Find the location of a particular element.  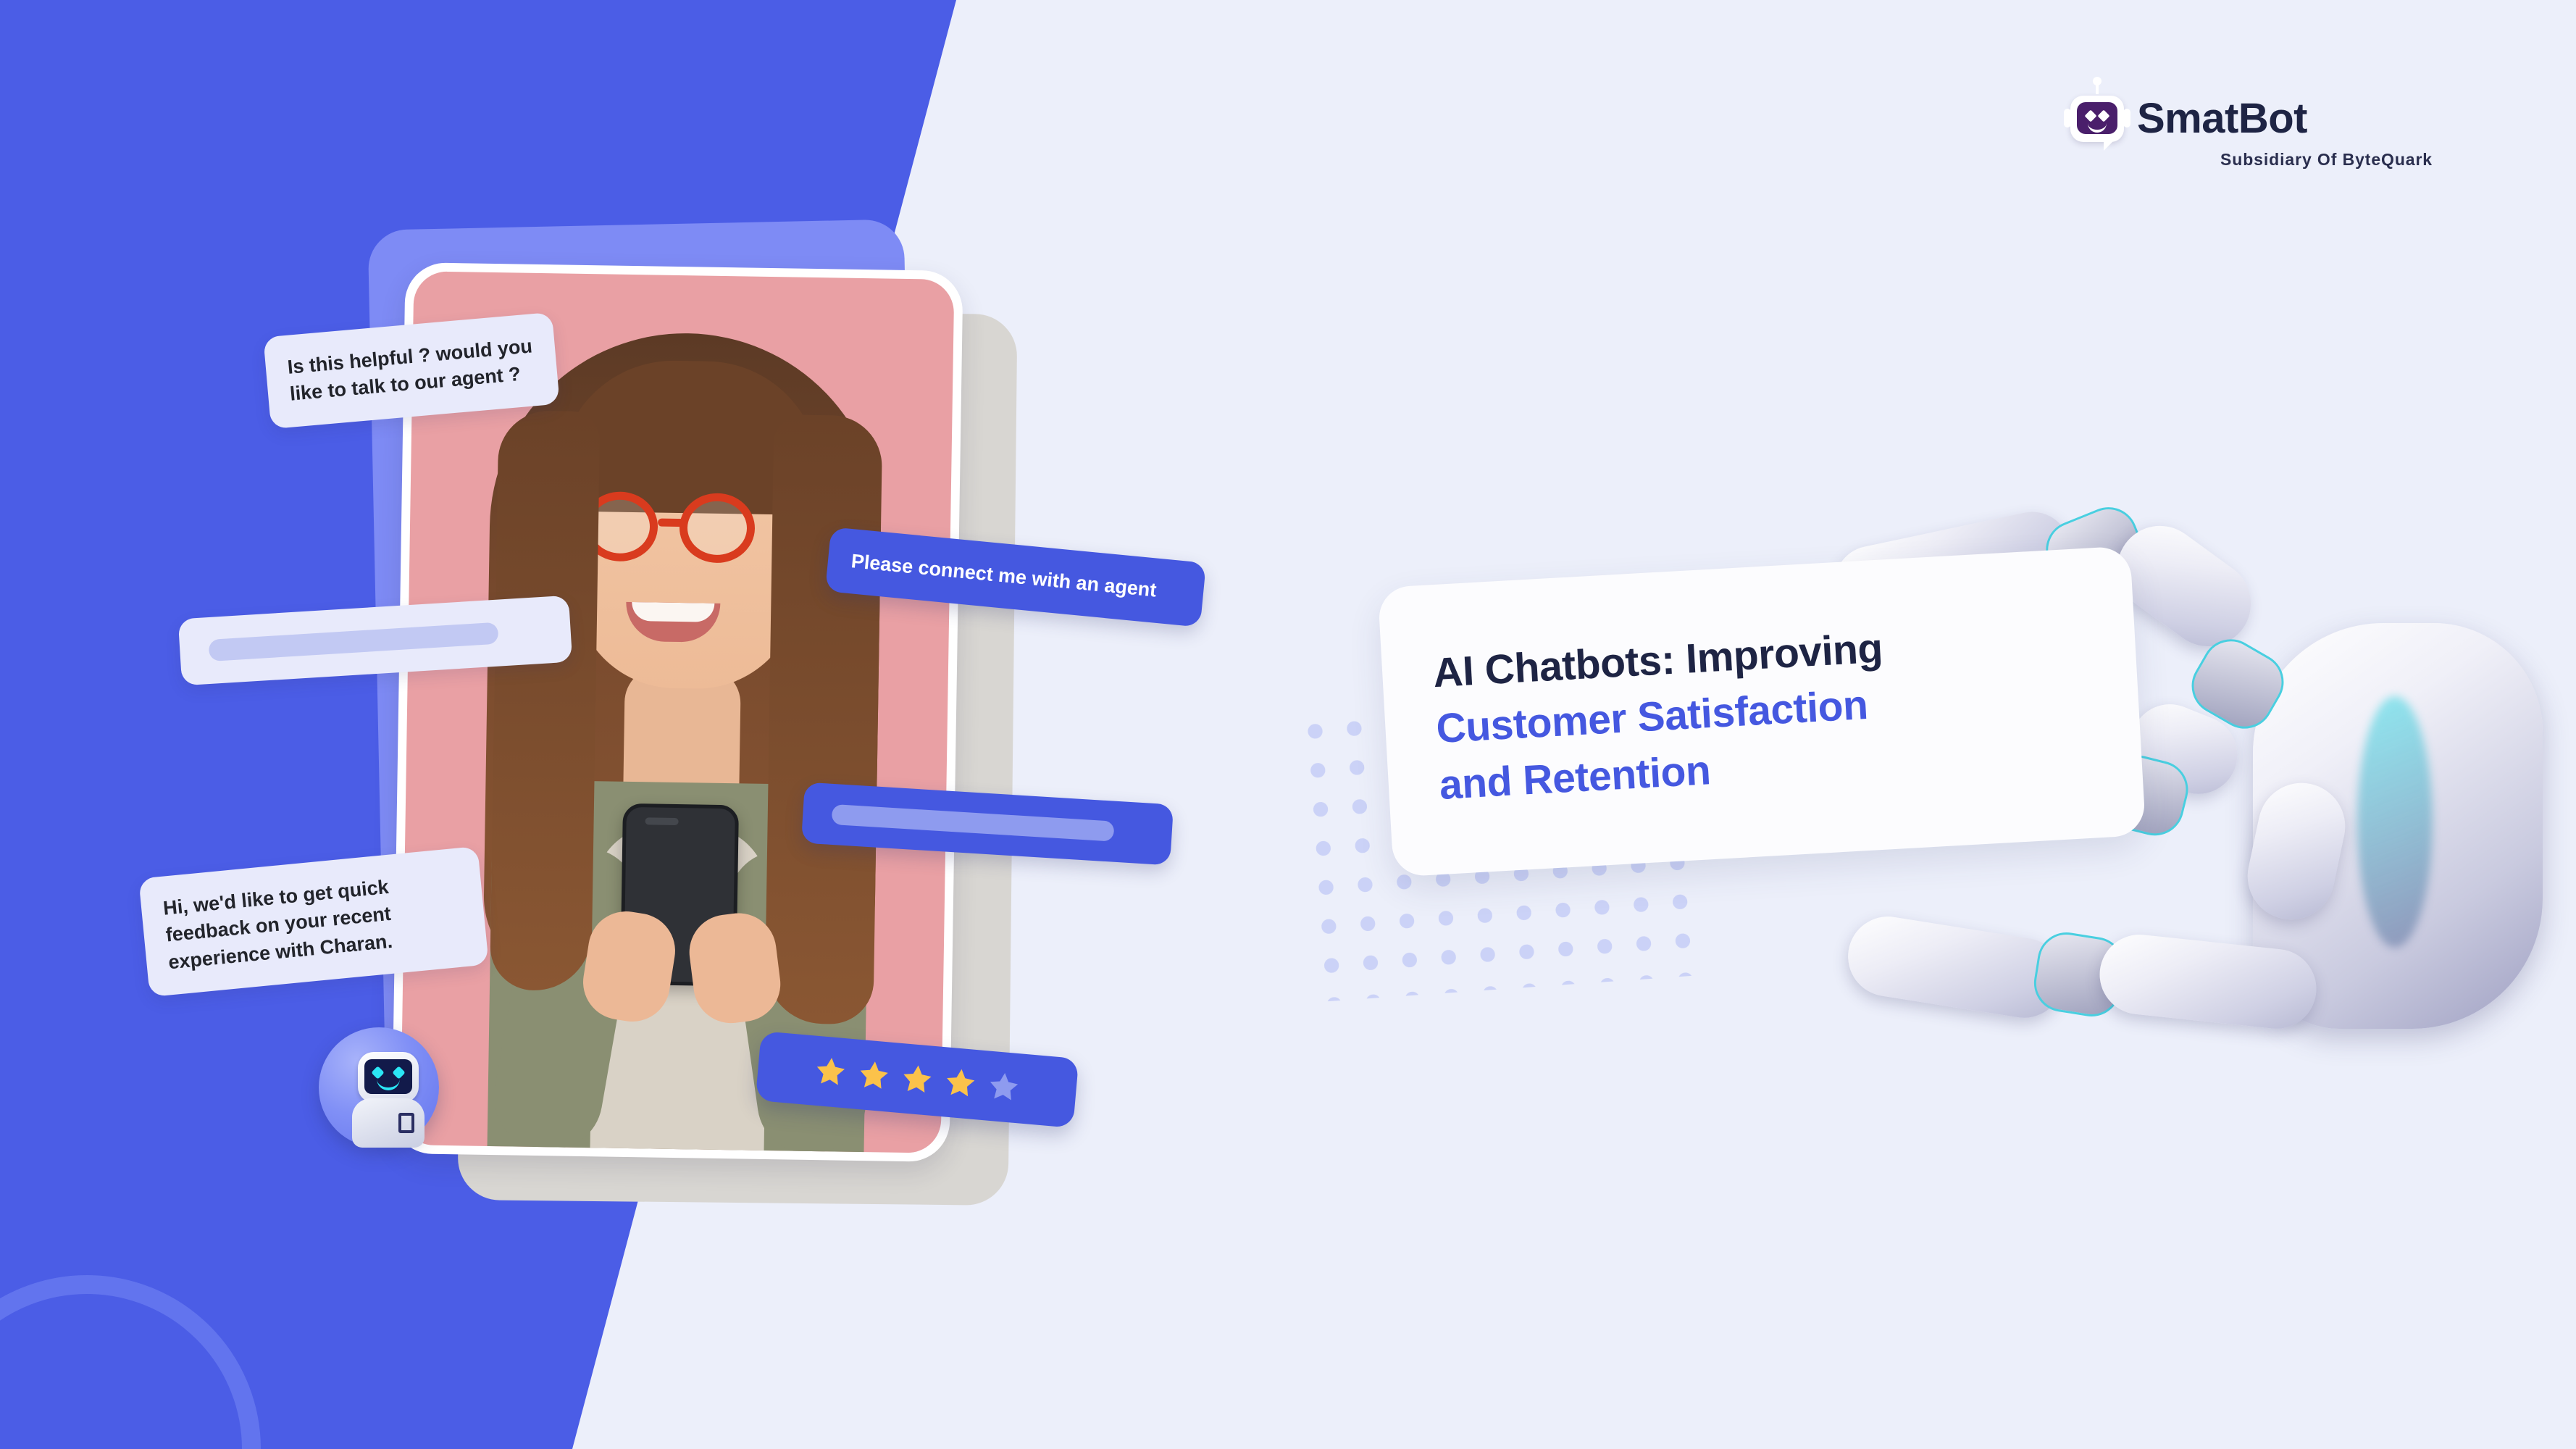

logo-smile is located at coordinates (2097, 128).